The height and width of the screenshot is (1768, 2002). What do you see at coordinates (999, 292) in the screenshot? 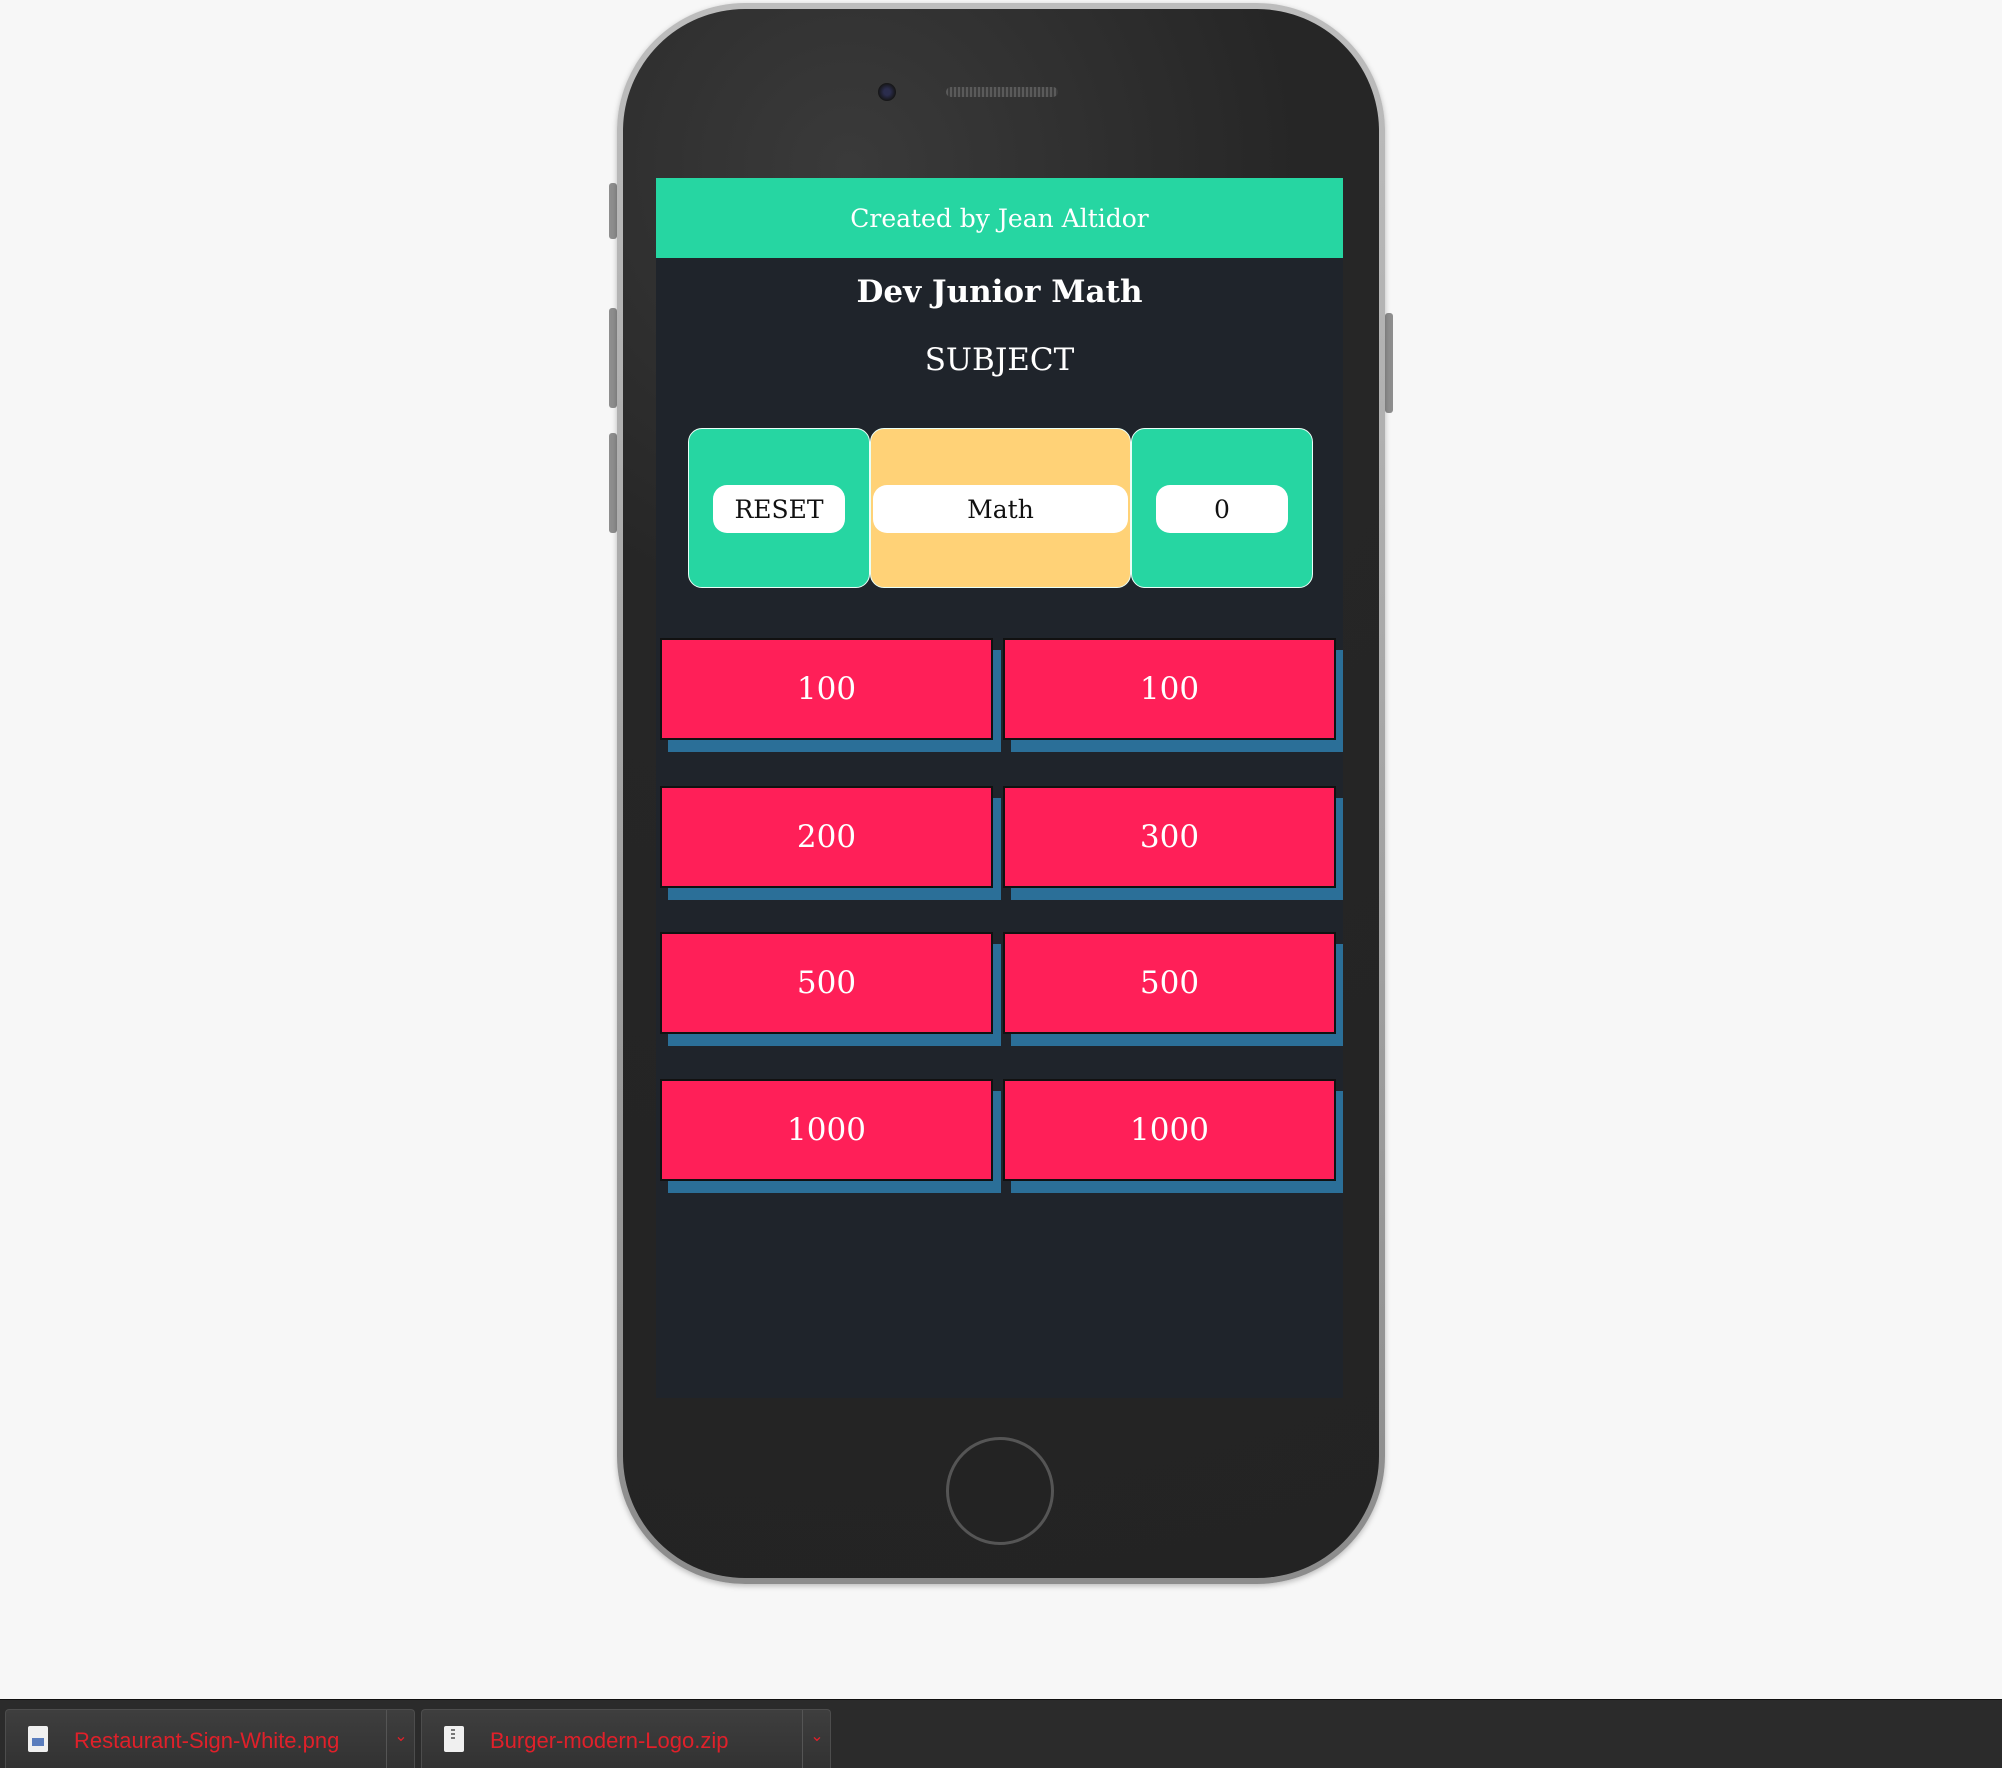
I see `app-title: Dev Junior Math` at bounding box center [999, 292].